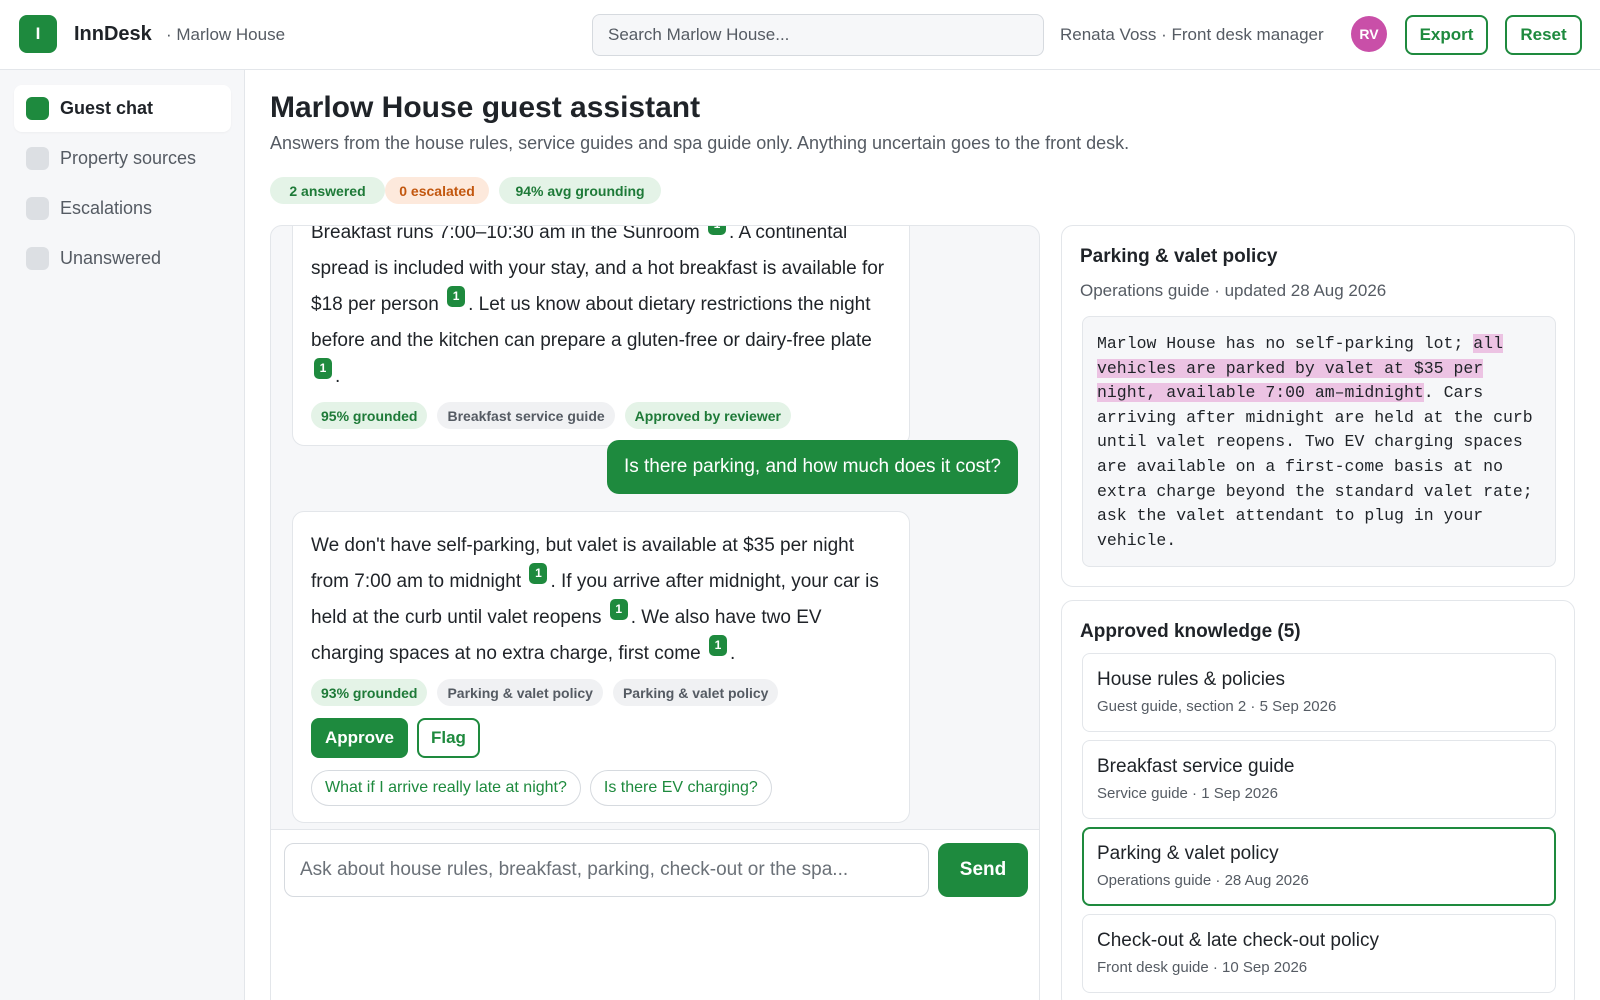 Image resolution: width=1600 pixels, height=1000 pixels. What do you see at coordinates (437, 190) in the screenshot?
I see `escalated-badge: 0 escalated` at bounding box center [437, 190].